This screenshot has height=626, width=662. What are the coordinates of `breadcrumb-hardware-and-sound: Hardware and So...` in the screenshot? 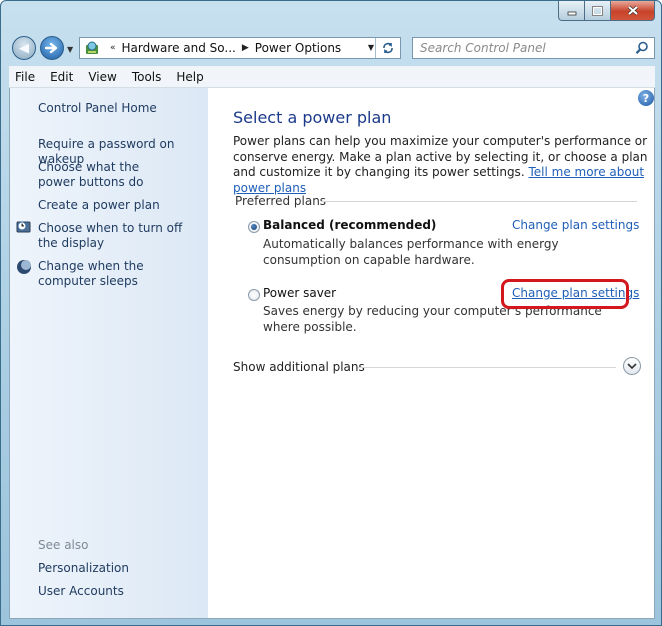 It's located at (179, 48).